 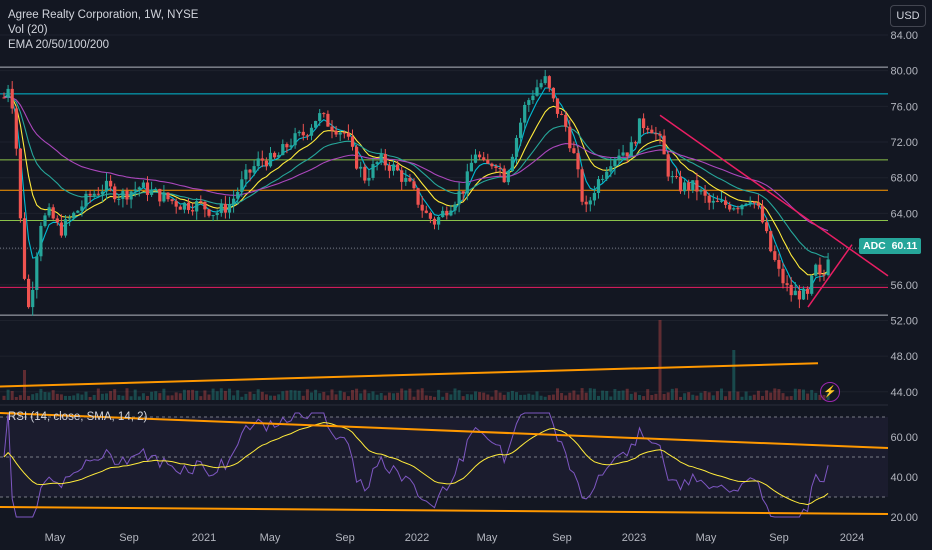 What do you see at coordinates (908, 16) in the screenshot?
I see `currency-button: USD` at bounding box center [908, 16].